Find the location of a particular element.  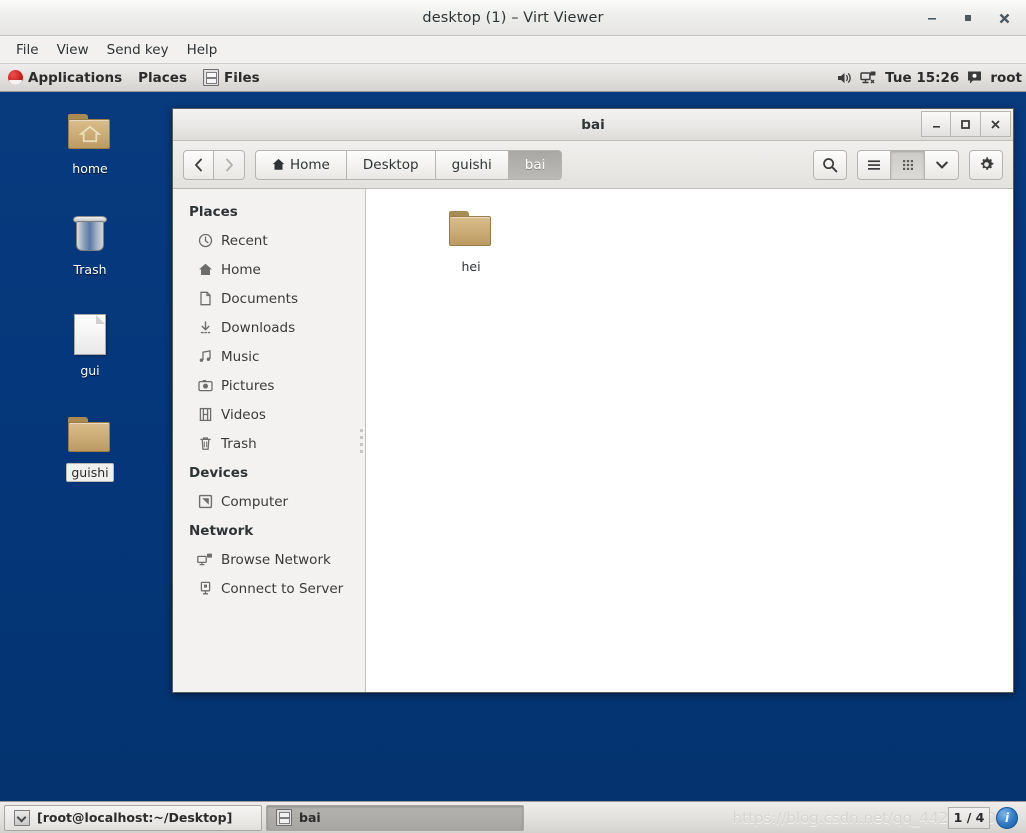

forward-button is located at coordinates (229, 164).